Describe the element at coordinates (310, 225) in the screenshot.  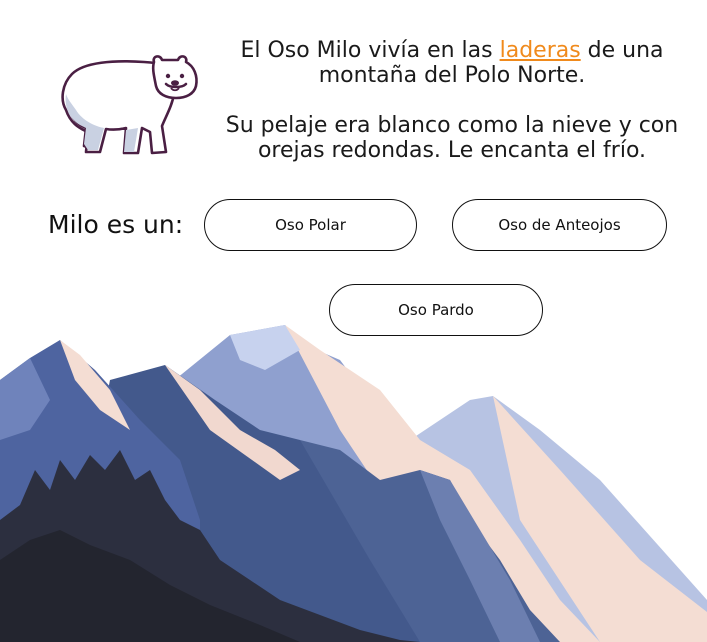
I see `option-oso-polar-button: Oso Polar` at that location.